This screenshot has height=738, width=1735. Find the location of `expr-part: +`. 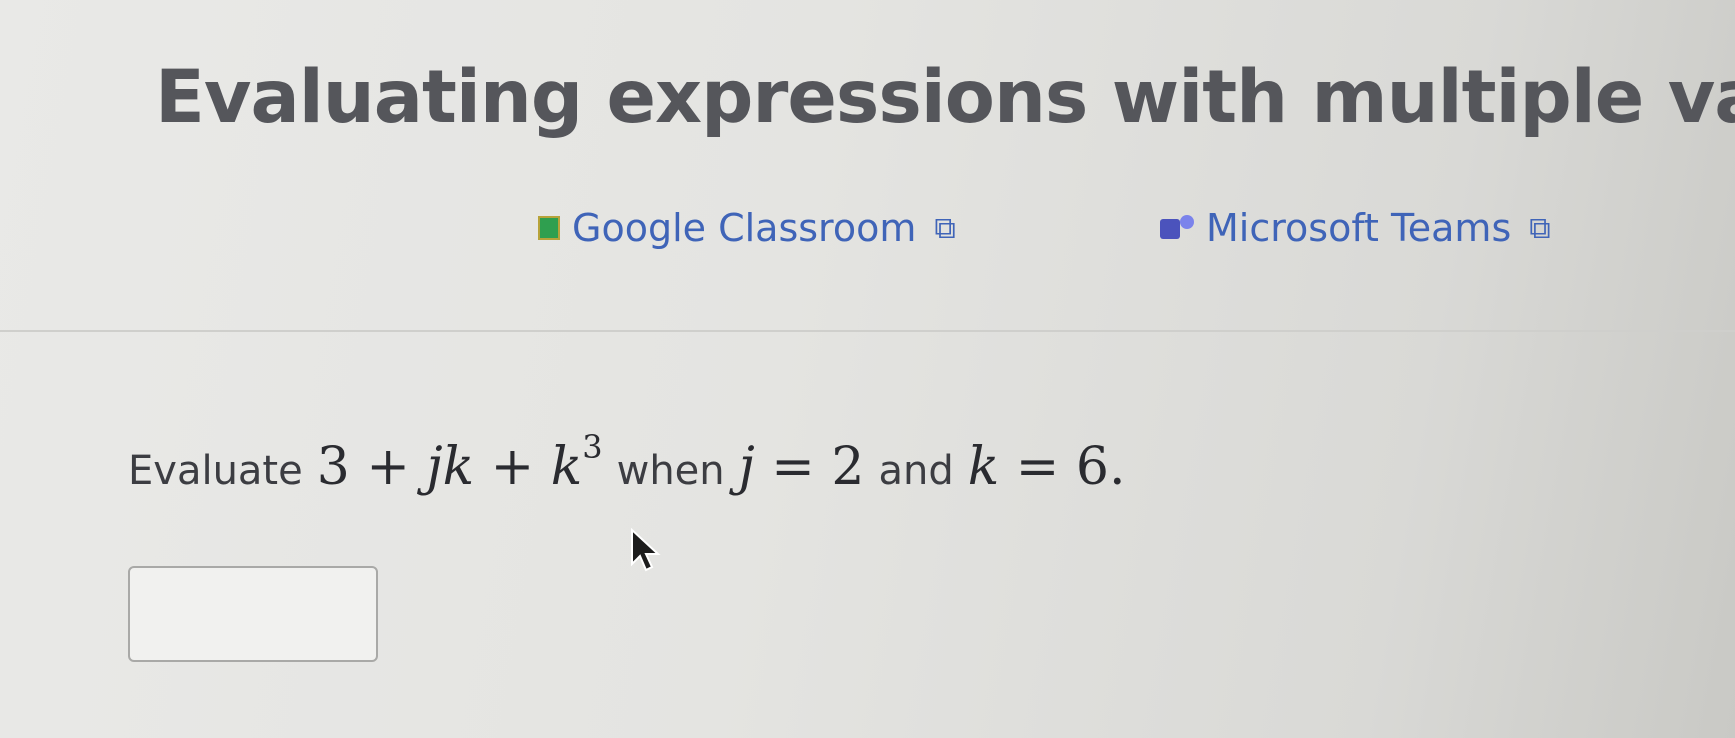

expr-part: + is located at coordinates (512, 467).